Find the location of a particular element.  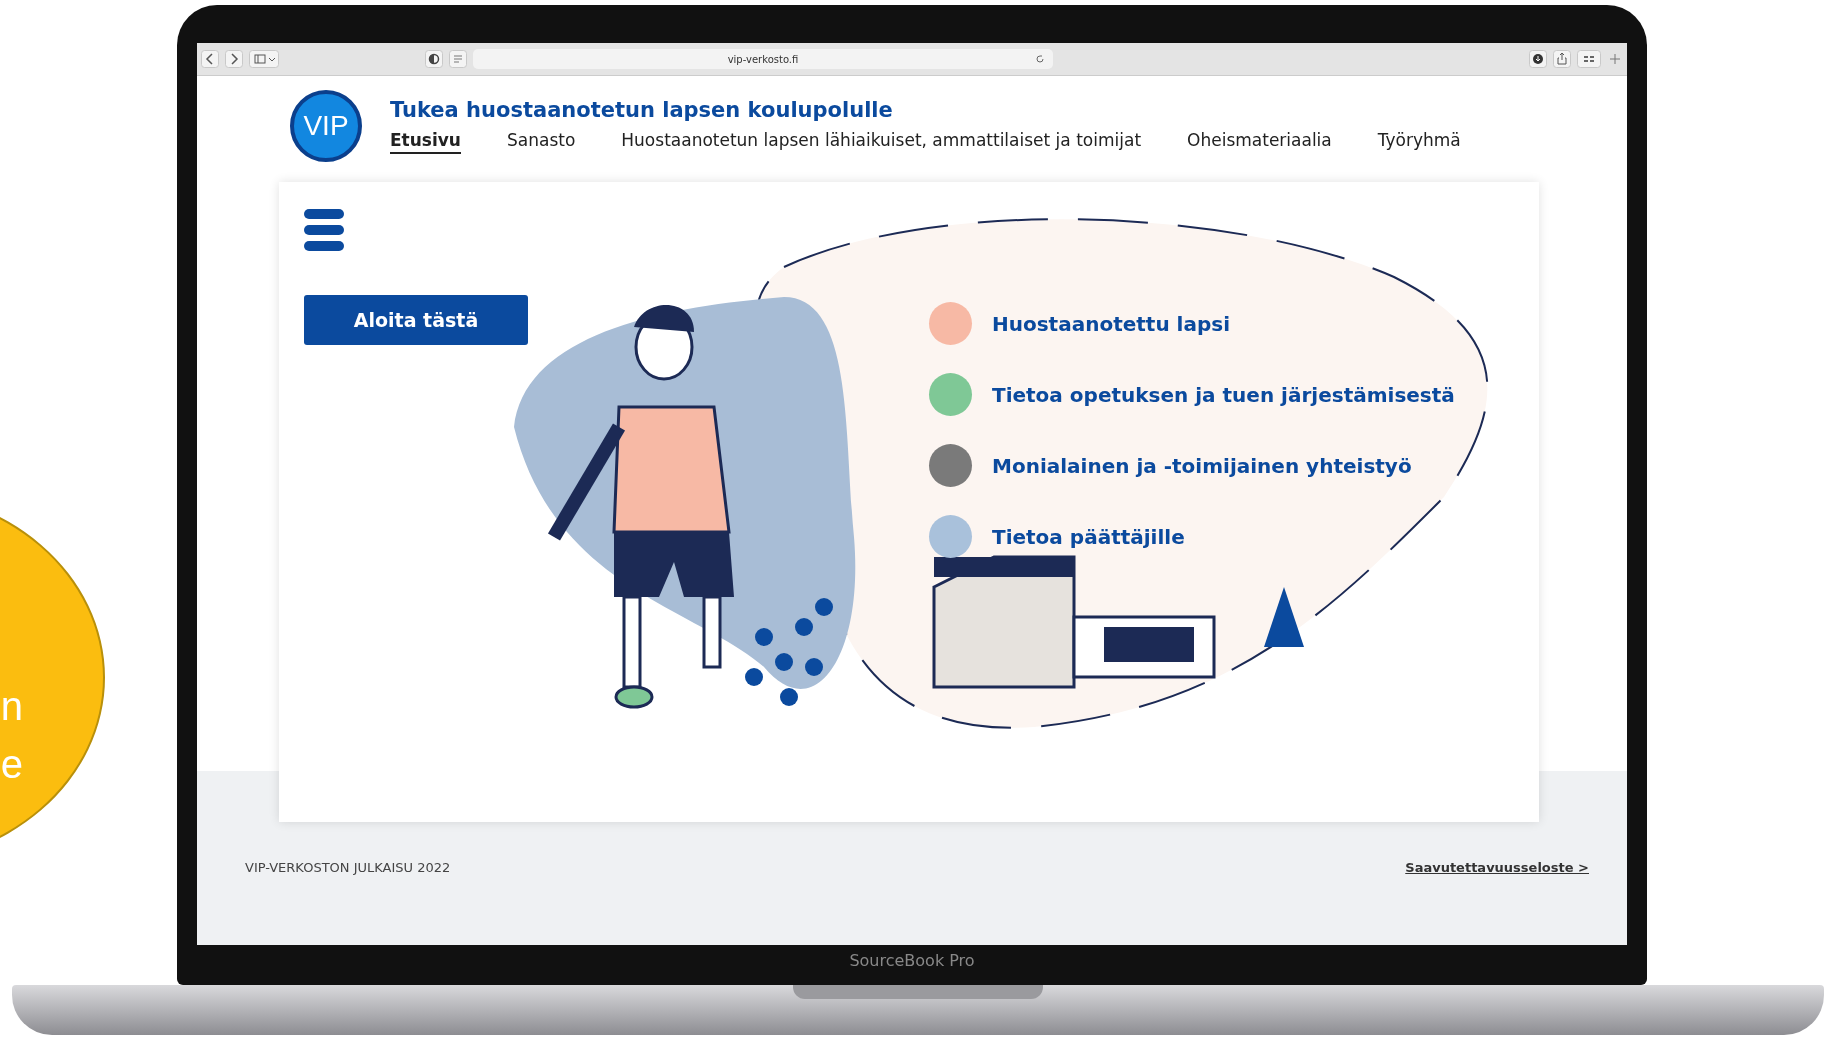

topic-link: Huostaanotettu lapsi is located at coordinates (1111, 323).